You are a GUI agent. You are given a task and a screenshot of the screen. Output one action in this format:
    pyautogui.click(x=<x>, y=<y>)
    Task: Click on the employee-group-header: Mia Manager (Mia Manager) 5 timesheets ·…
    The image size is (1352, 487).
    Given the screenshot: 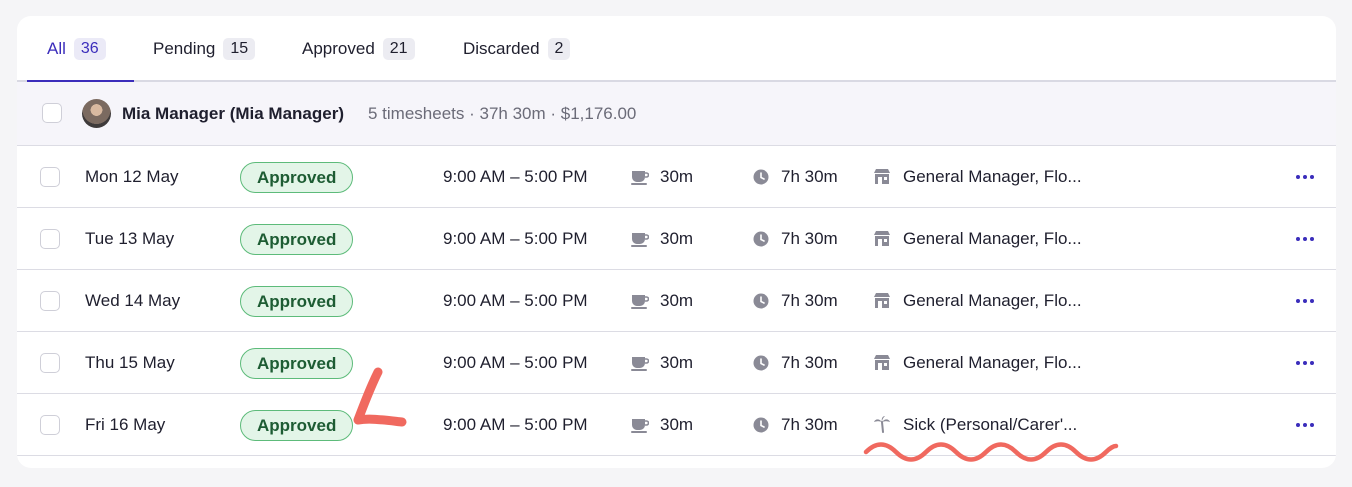 What is the action you would take?
    pyautogui.click(x=676, y=114)
    